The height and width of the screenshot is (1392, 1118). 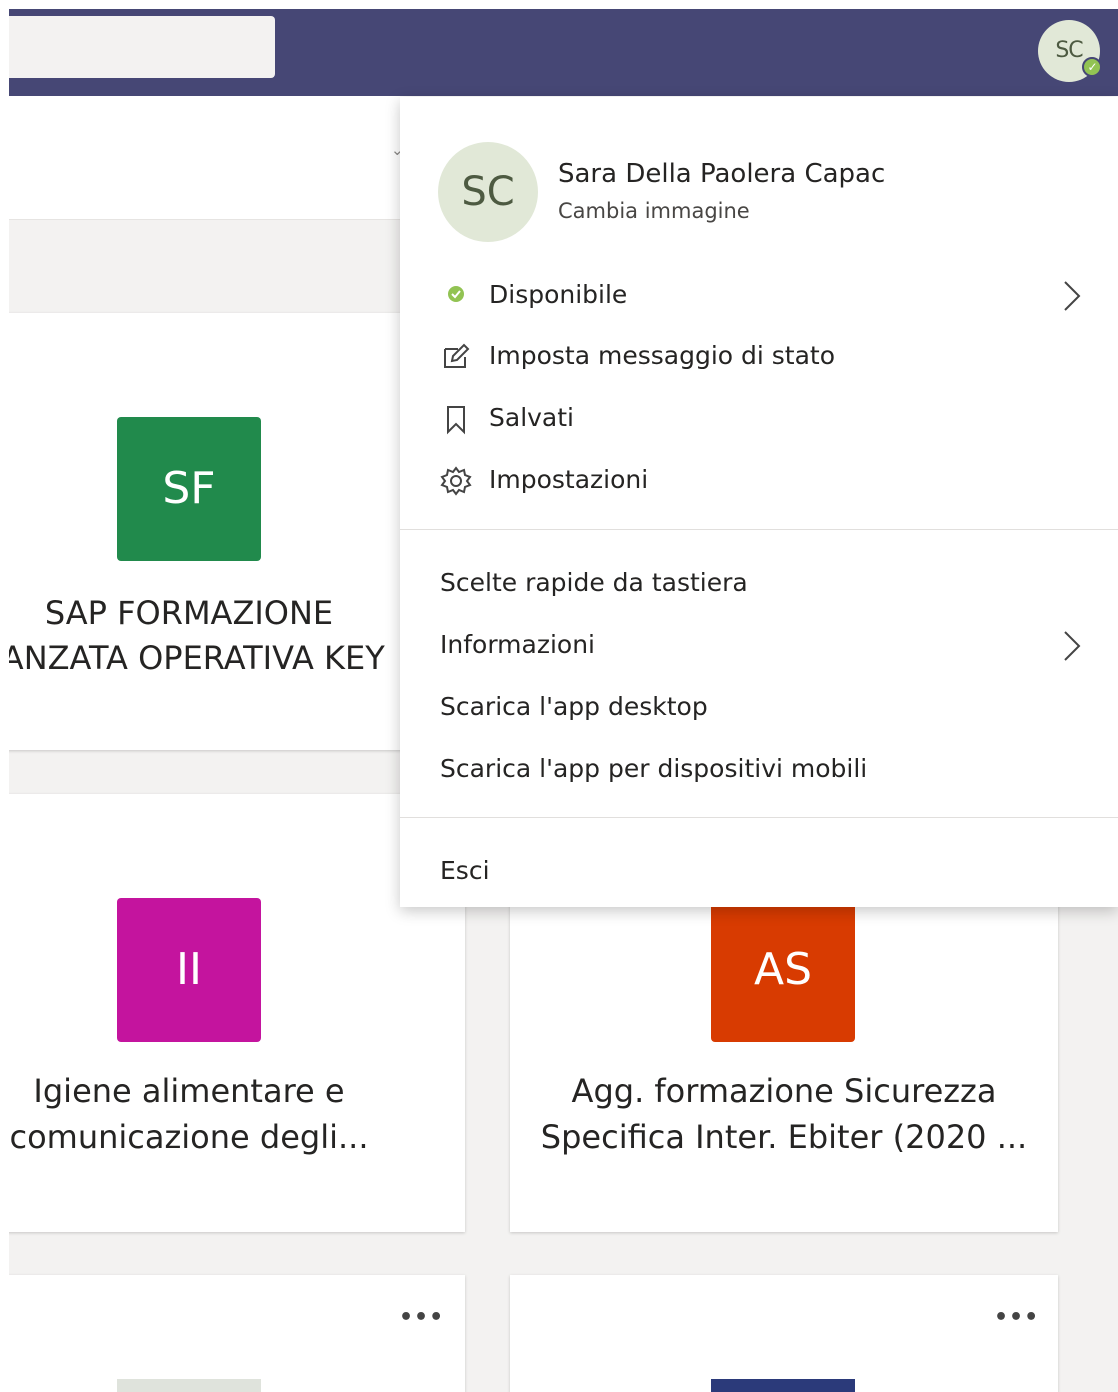 I want to click on team-initials: II, so click(x=189, y=969).